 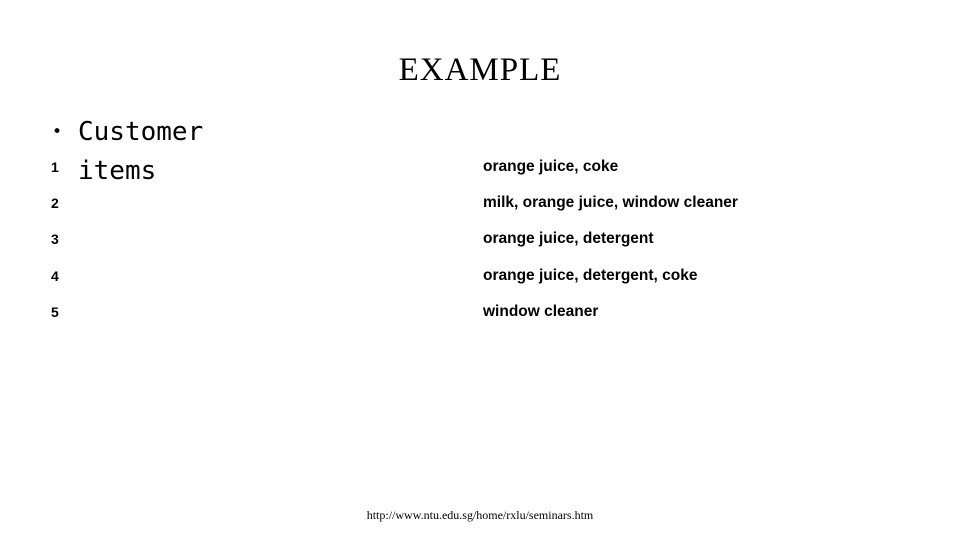 I want to click on table-row: 4 orange juice, detergent, coke, so click(x=480, y=283).